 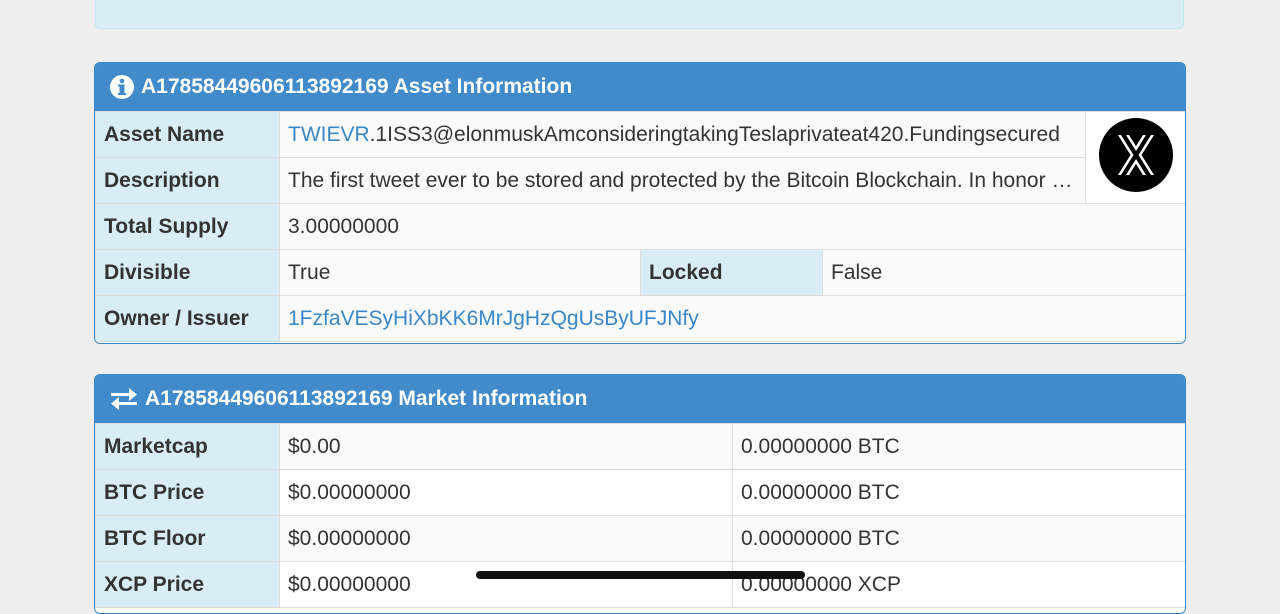 What do you see at coordinates (187, 584) in the screenshot?
I see `xcp-price-label: XCP Price` at bounding box center [187, 584].